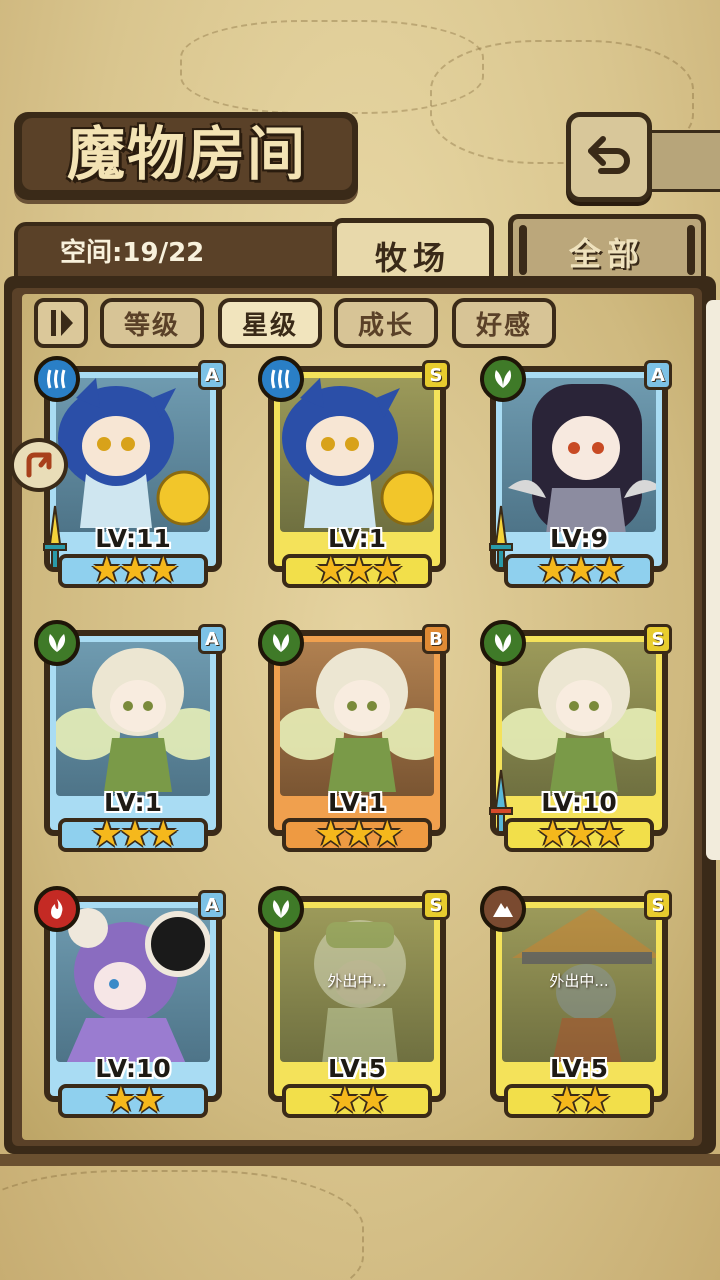 The height and width of the screenshot is (1280, 720). What do you see at coordinates (582, 458) in the screenshot?
I see `dark-hair-girl-portrait` at bounding box center [582, 458].